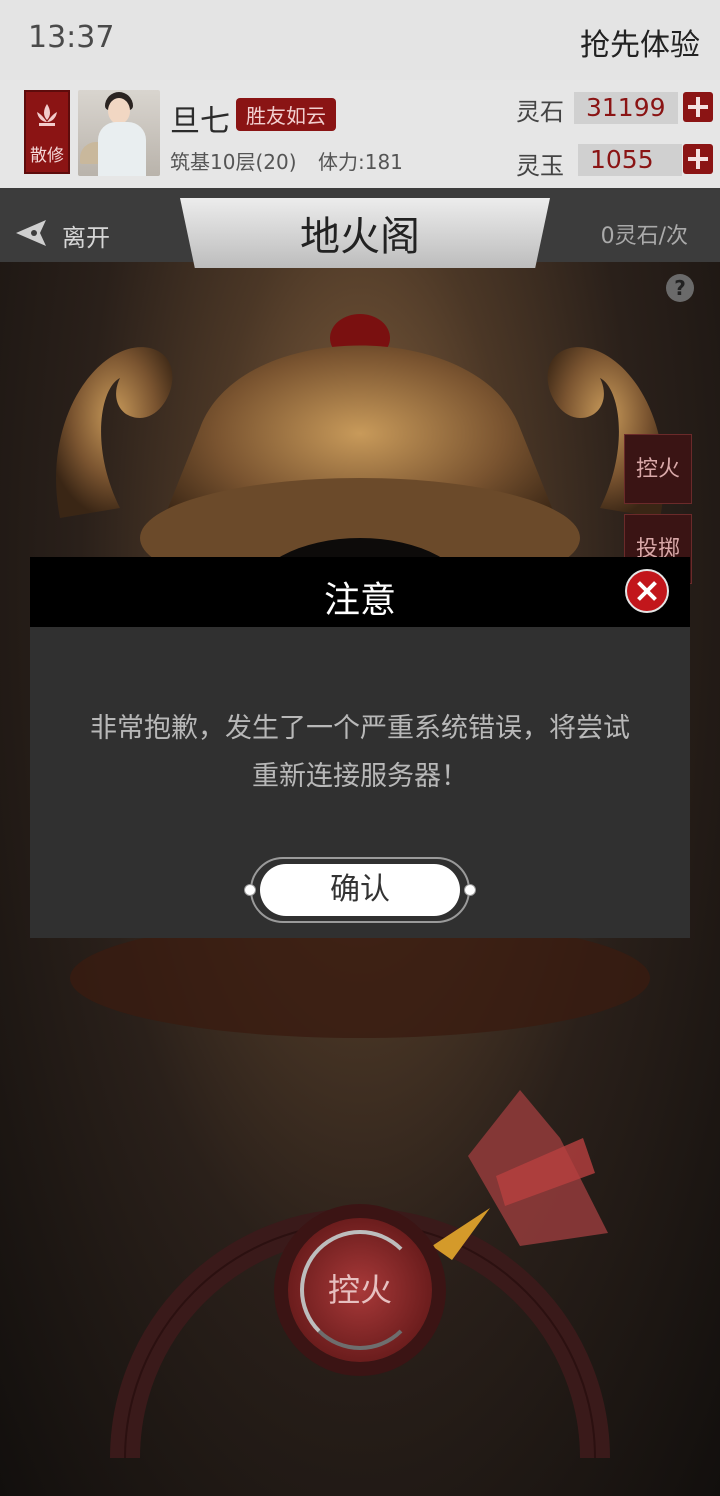  I want to click on status-bar: 13:37 抢先体验, so click(360, 40).